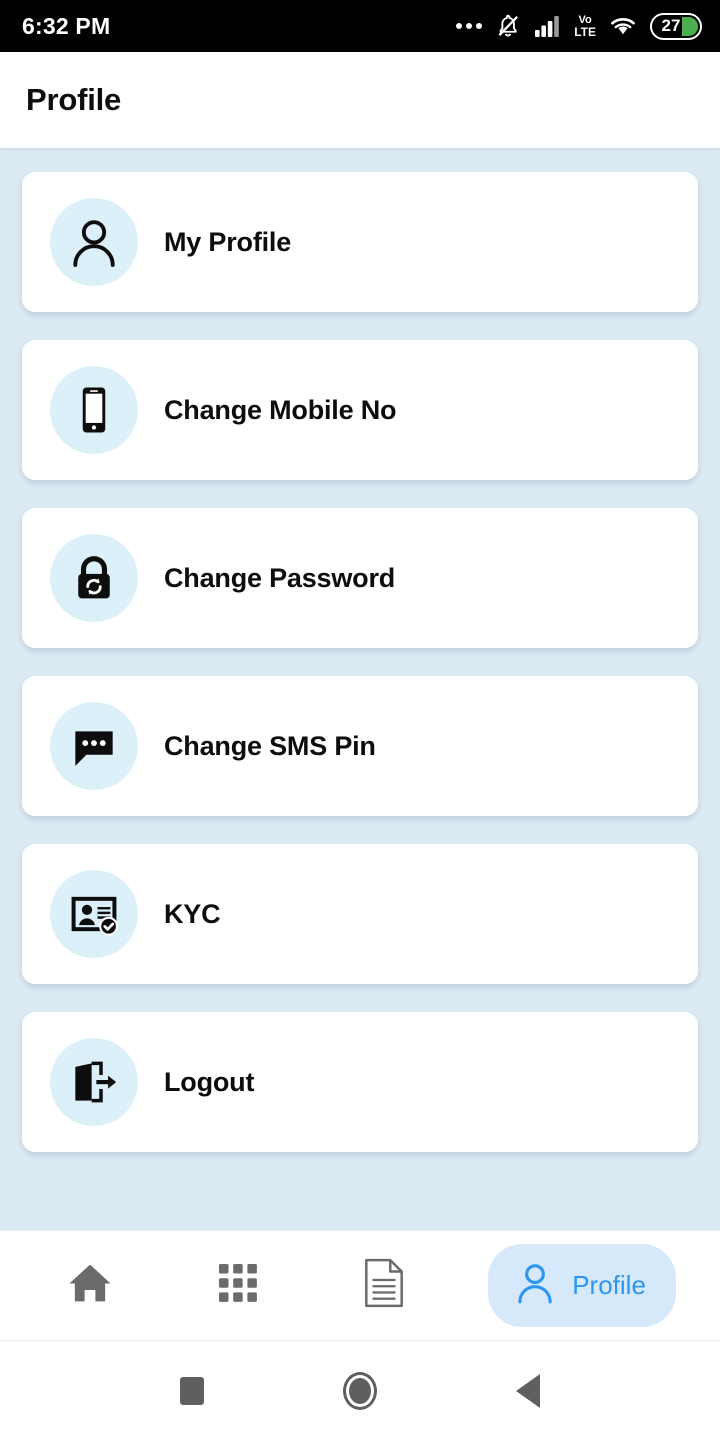 This screenshot has width=720, height=1440. I want to click on home-circle-icon, so click(359, 1390).